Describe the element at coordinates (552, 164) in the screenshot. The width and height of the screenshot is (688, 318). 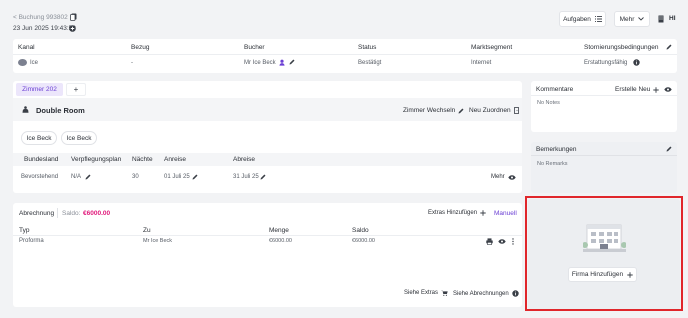
I see `remarks-empty: No Remarks` at that location.